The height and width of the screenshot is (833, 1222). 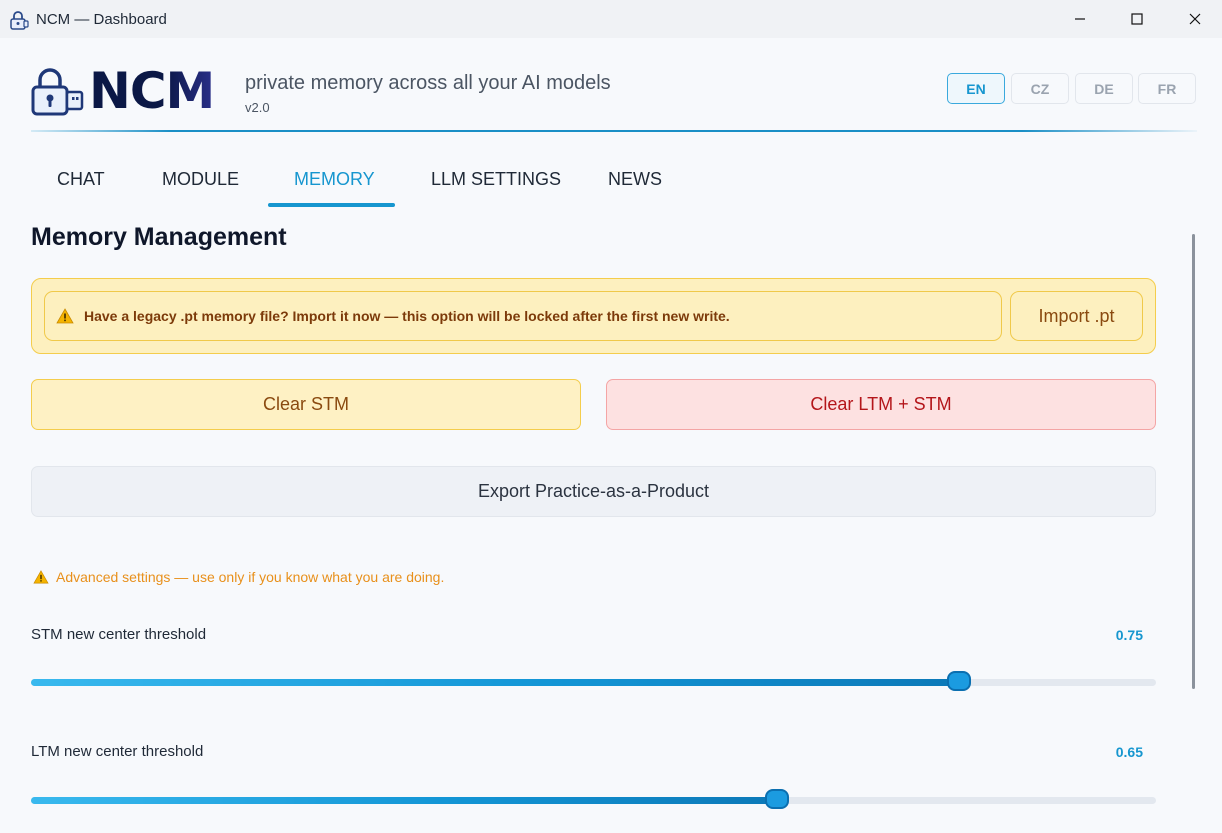 What do you see at coordinates (19, 20) in the screenshot?
I see `app-lock-icon` at bounding box center [19, 20].